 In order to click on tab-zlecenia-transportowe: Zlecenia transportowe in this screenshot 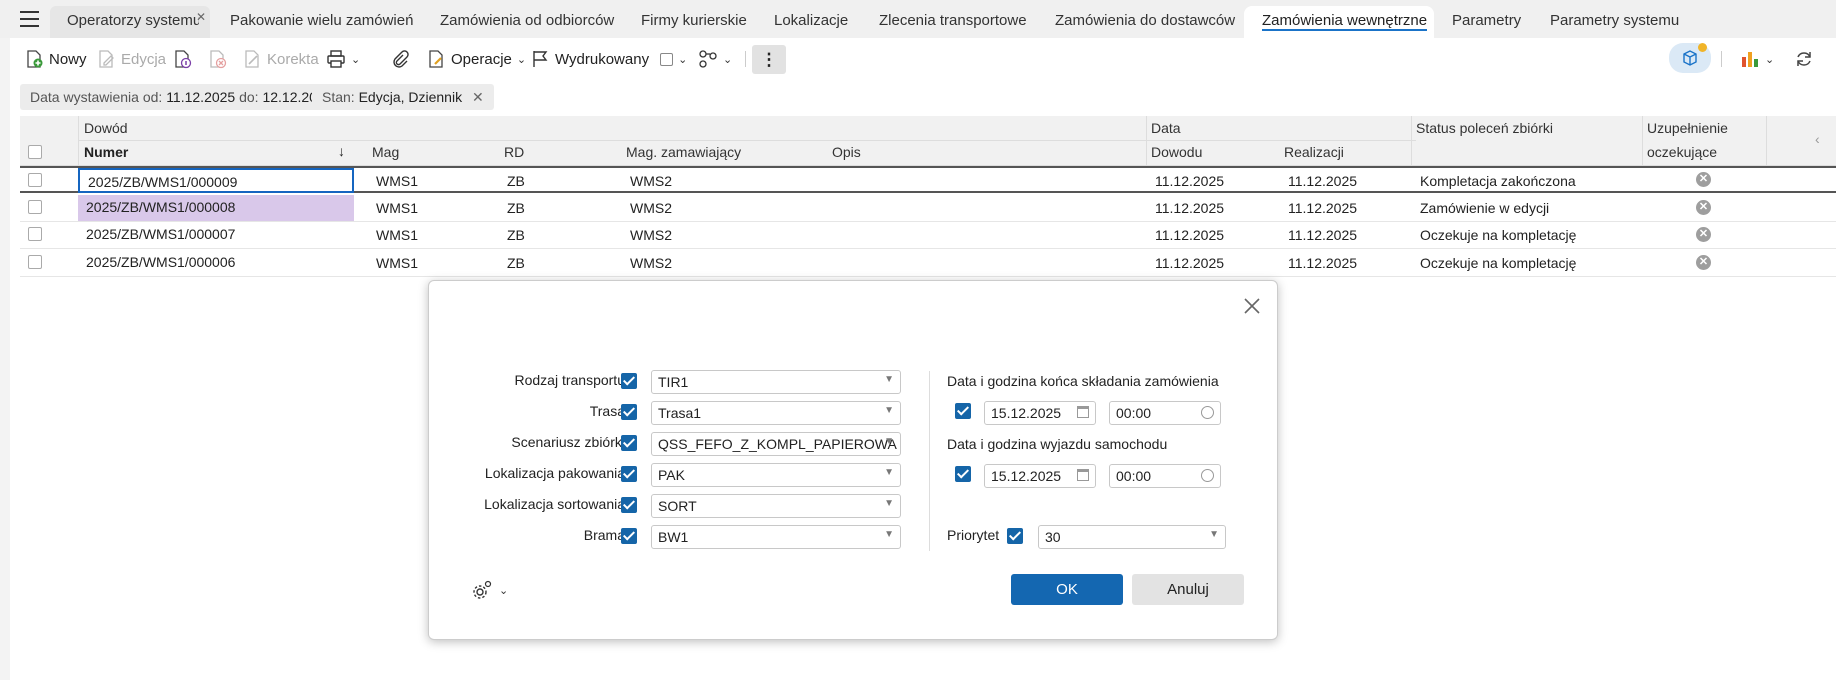, I will do `click(953, 22)`.